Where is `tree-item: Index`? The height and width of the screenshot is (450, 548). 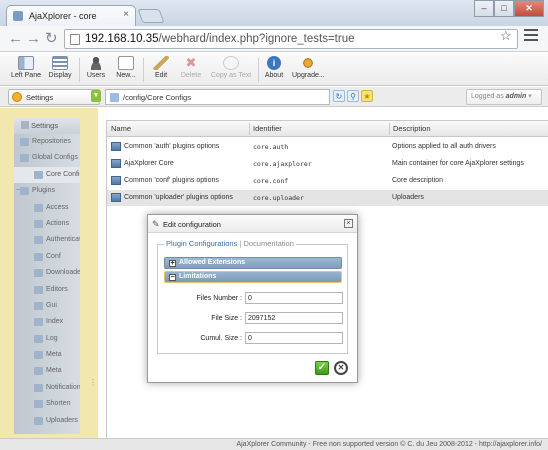 tree-item: Index is located at coordinates (47, 322).